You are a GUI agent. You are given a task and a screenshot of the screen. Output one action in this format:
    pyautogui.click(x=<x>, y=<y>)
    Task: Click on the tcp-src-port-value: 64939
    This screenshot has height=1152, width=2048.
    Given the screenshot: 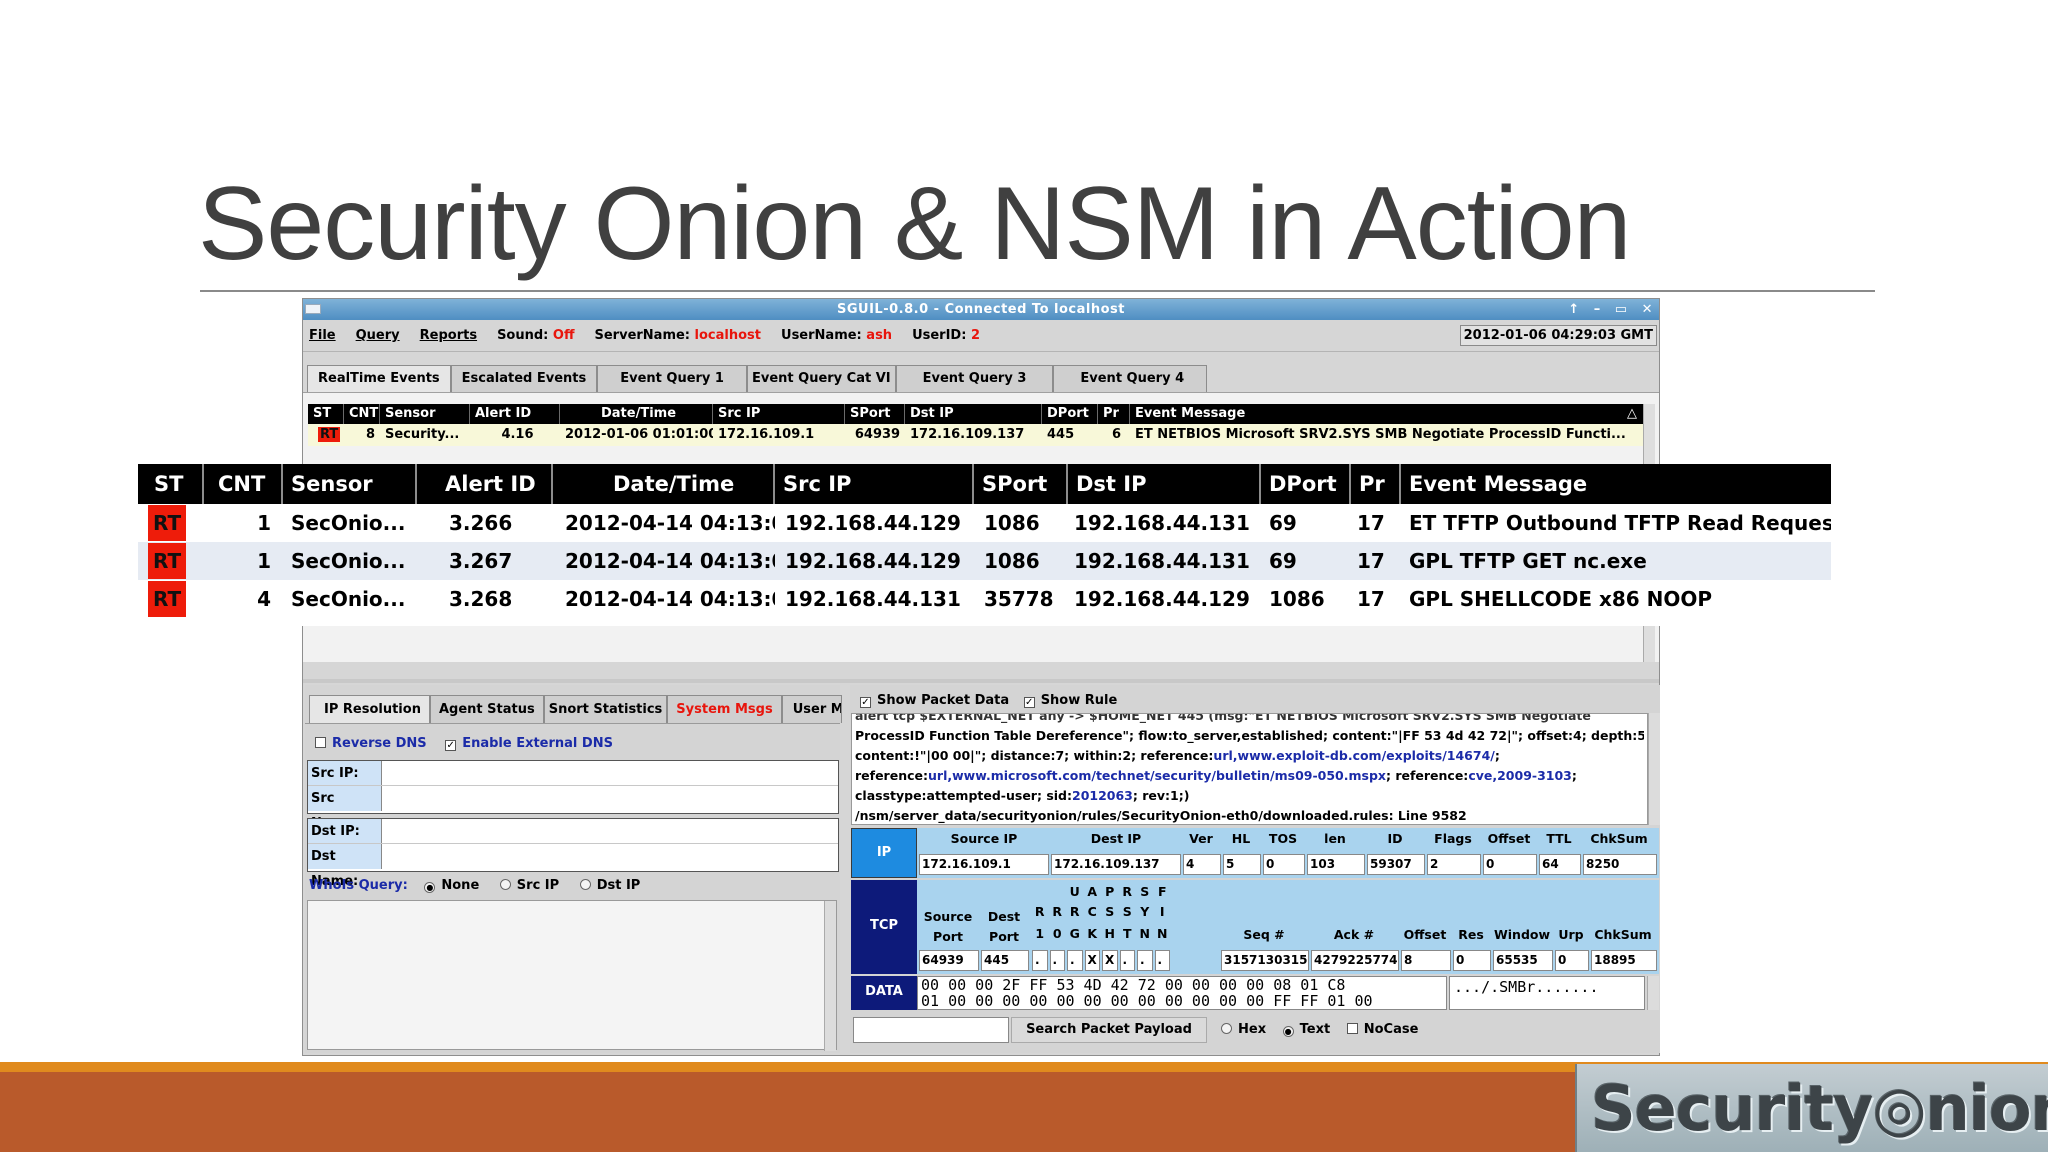 What is the action you would take?
    pyautogui.click(x=949, y=960)
    